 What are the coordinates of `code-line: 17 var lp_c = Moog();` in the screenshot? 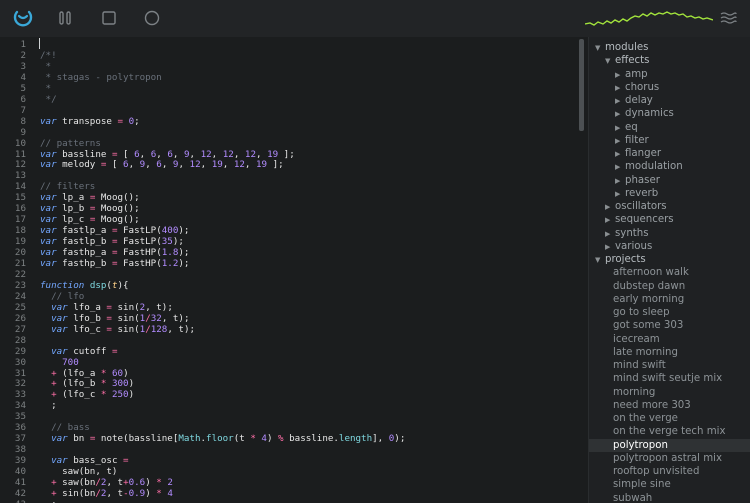 It's located at (294, 219).